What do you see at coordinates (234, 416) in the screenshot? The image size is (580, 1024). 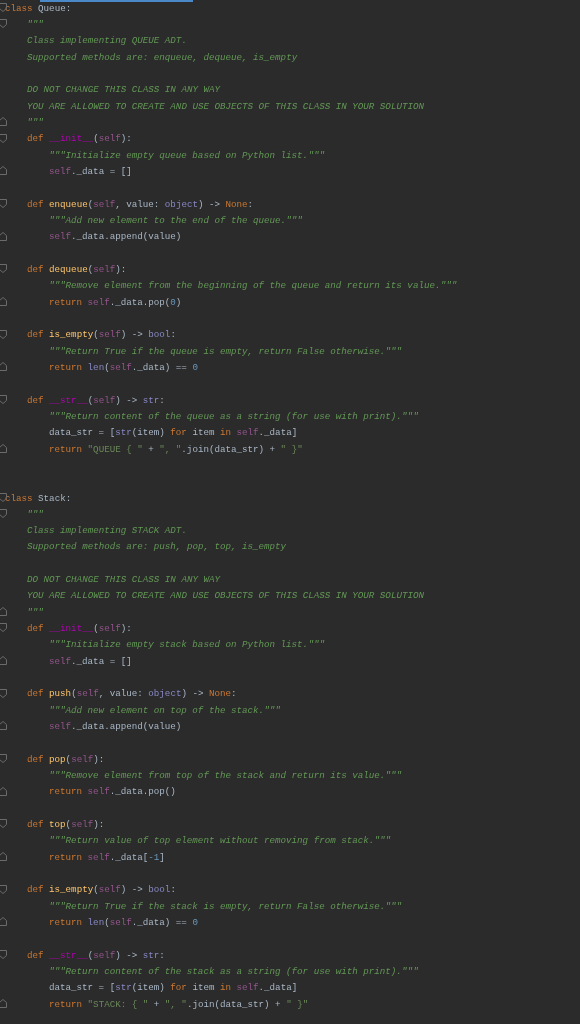 I see `code-line: """Return content of the queue as a string (for use with print)."""` at bounding box center [234, 416].